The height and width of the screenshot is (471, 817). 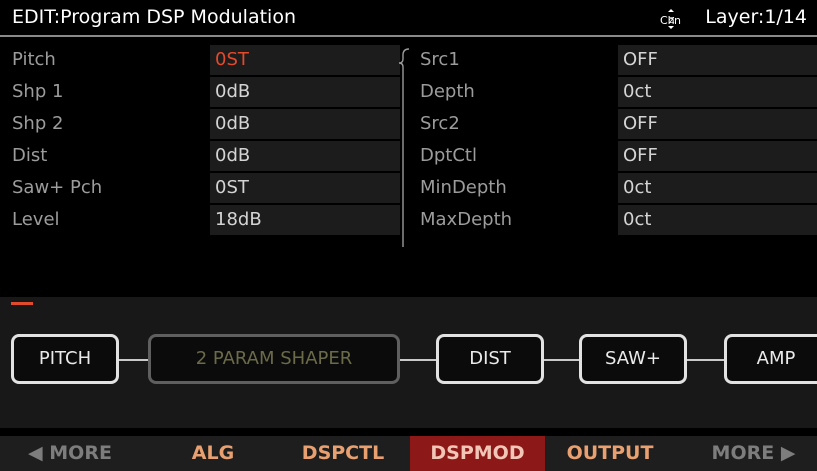 I want to click on softkey-more-left: ◀ MORE, so click(x=70, y=453).